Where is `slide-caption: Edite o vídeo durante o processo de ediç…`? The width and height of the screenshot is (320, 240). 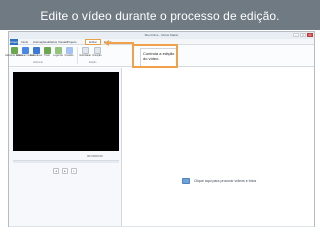
slide-caption: Edite o vídeo durante o processo de ediç… is located at coordinates (160, 16).